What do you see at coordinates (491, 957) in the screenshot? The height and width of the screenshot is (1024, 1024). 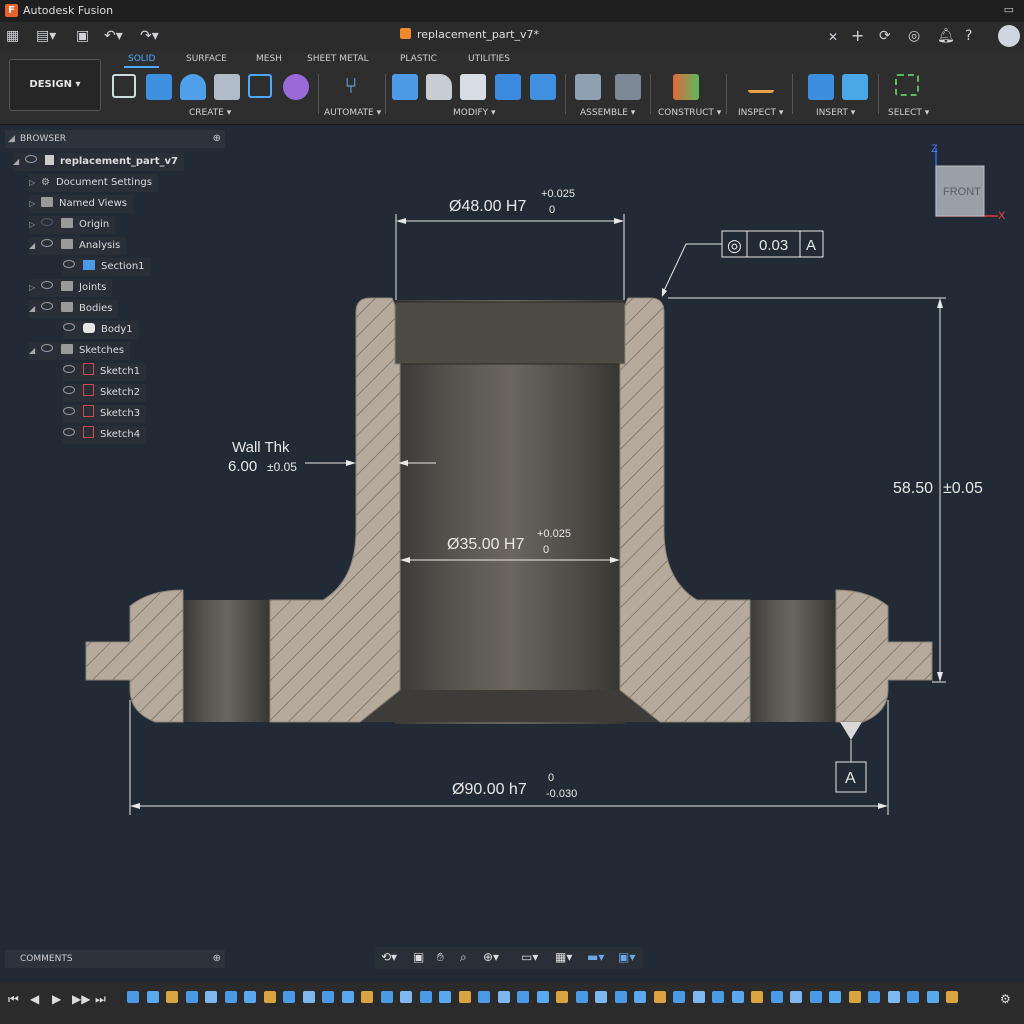 I see `fit-icon: ⊕▾` at bounding box center [491, 957].